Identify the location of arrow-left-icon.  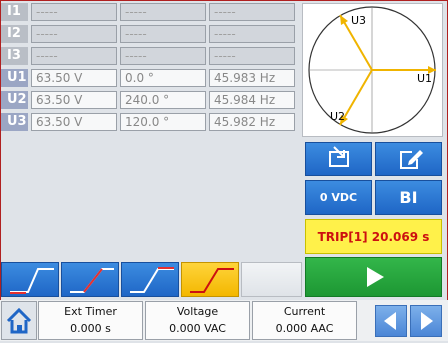
(390, 321).